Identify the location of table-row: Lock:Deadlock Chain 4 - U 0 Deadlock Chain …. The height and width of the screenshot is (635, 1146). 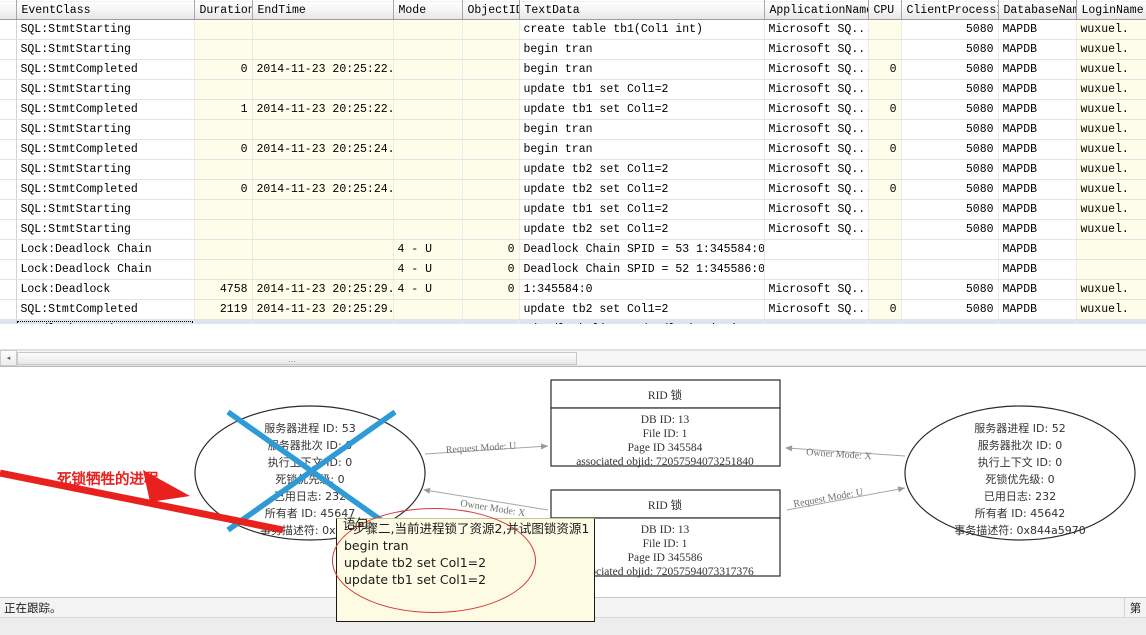
(573, 269).